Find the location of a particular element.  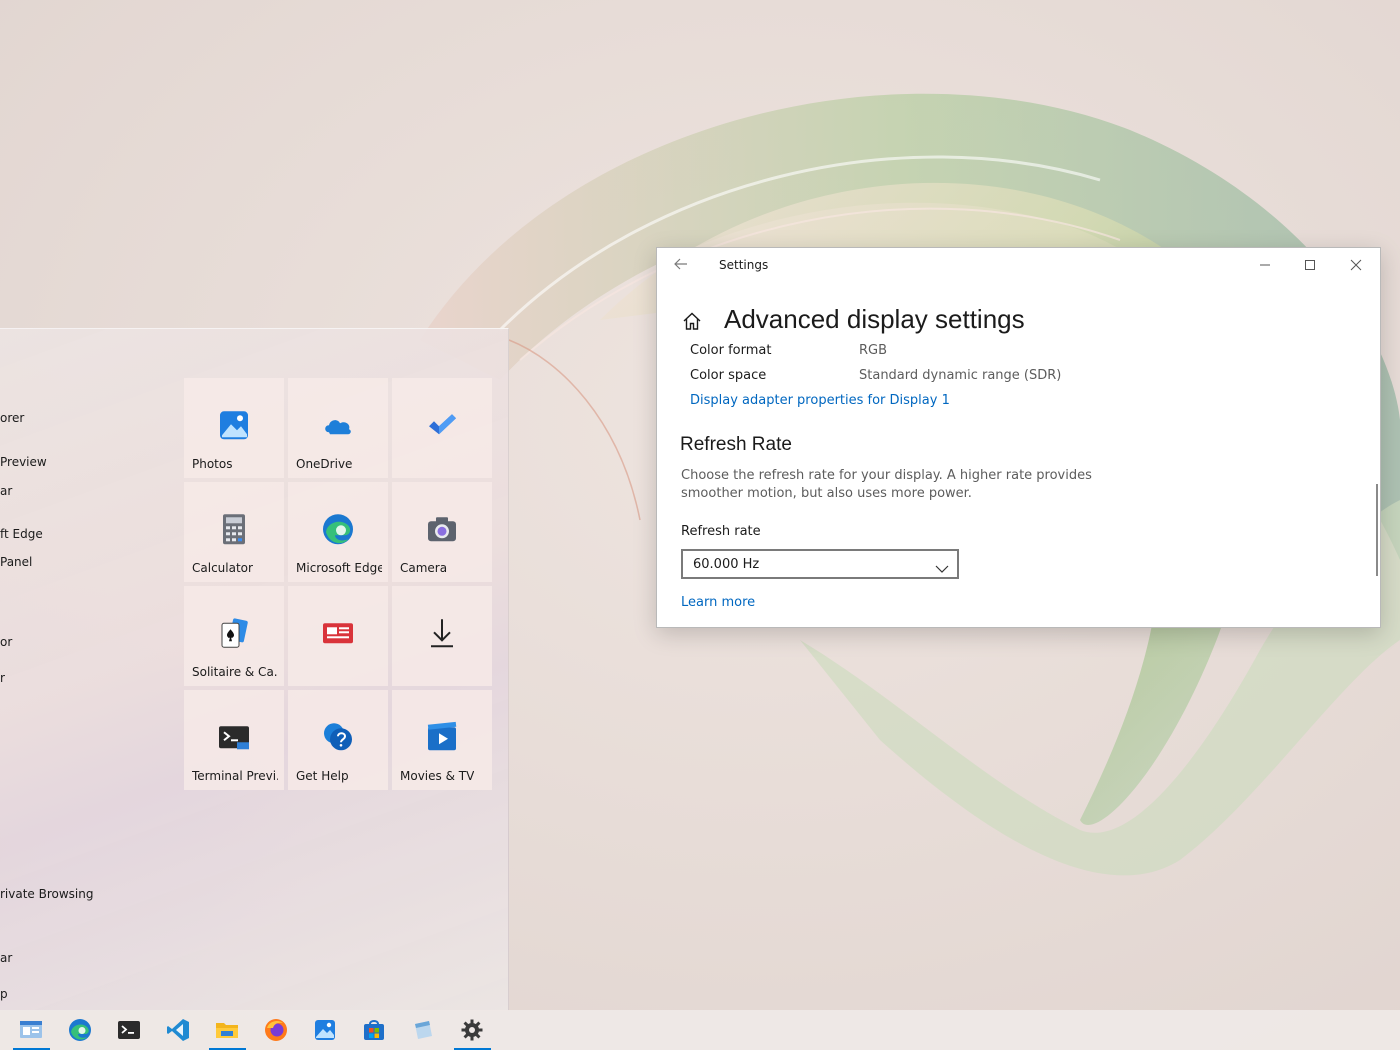

start-icon is located at coordinates (31, 1029).